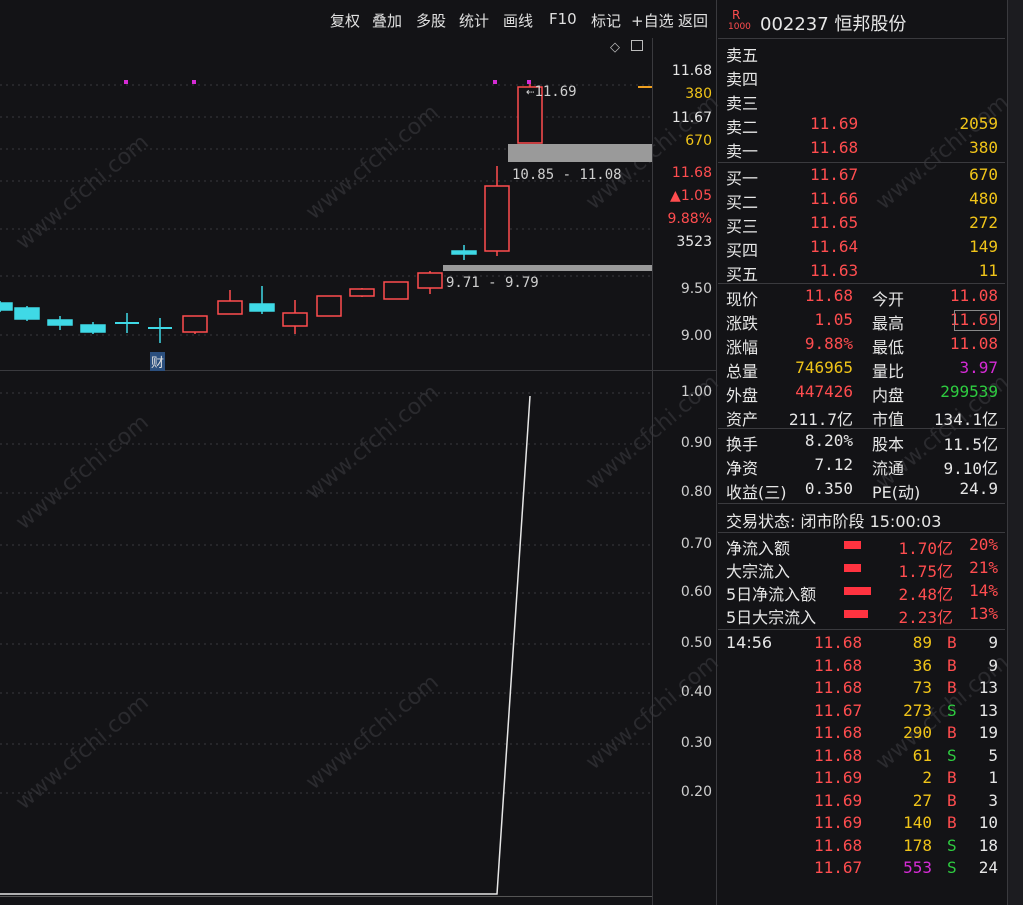  Describe the element at coordinates (739, 27) in the screenshot. I see `badge-1000: 1000` at that location.